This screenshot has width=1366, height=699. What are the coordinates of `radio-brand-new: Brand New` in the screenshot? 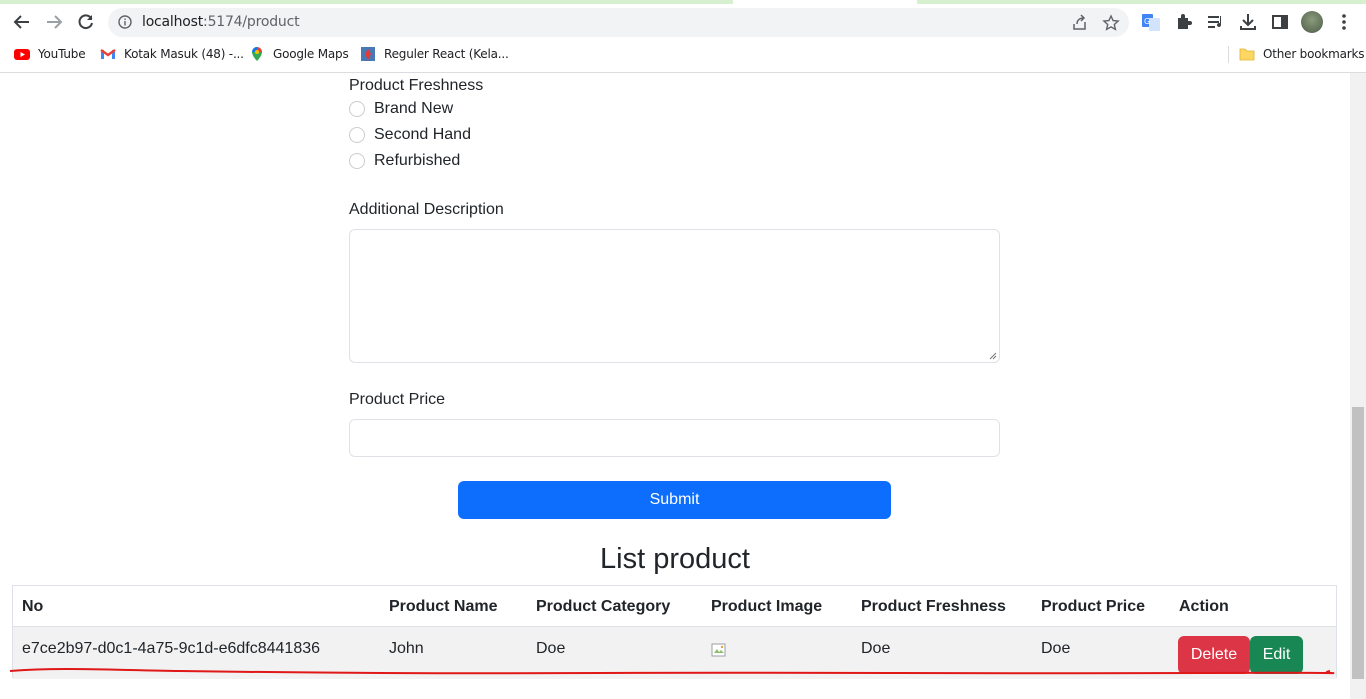 It's located at (401, 109).